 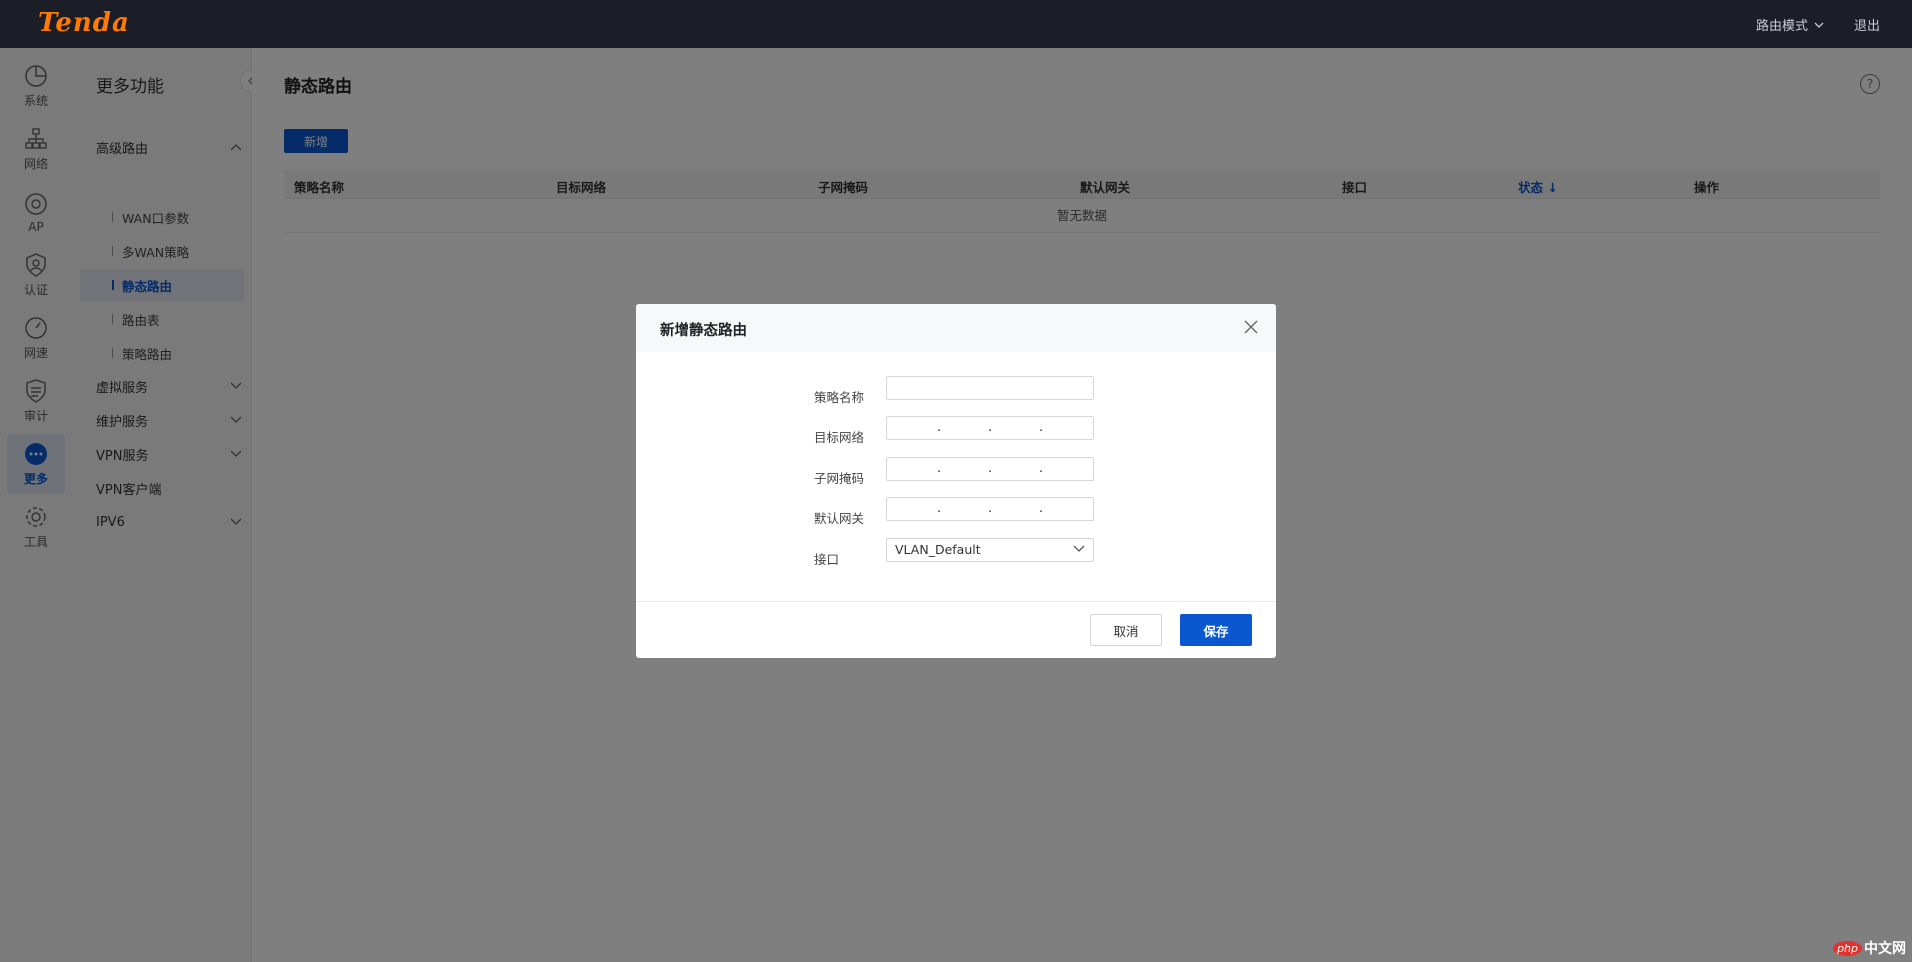 I want to click on dialog-title: 新增静态路由, so click(x=703, y=331).